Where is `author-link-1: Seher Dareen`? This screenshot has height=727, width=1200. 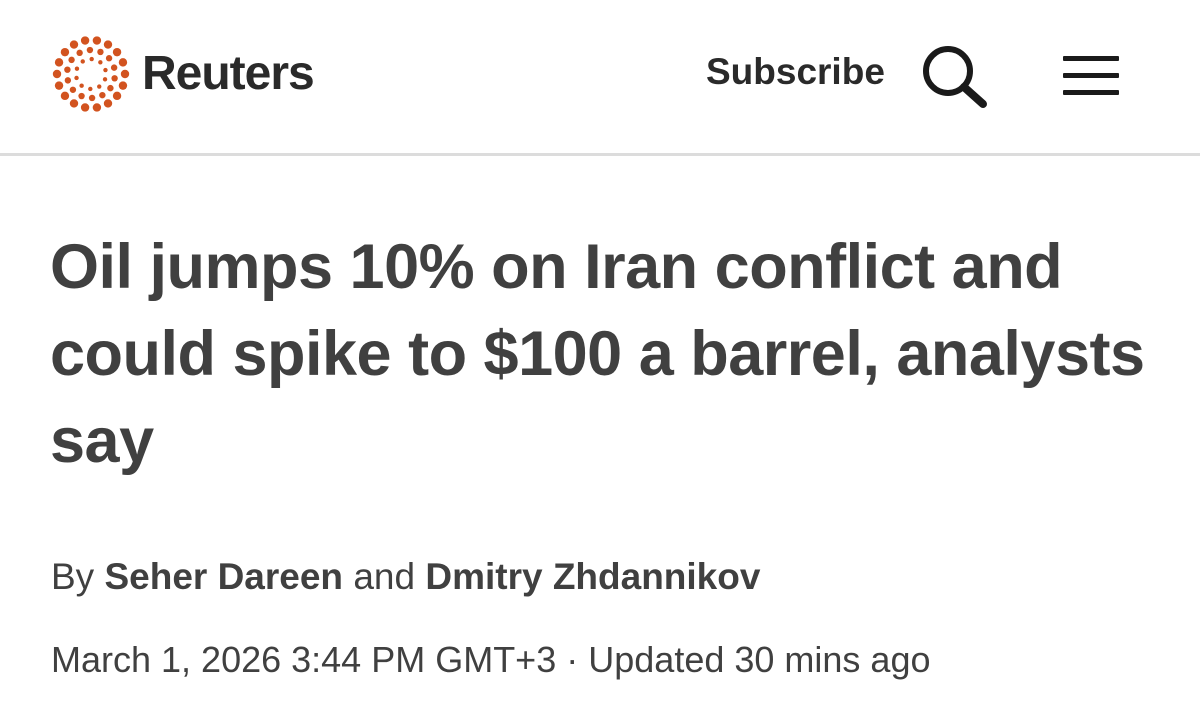
author-link-1: Seher Dareen is located at coordinates (223, 576).